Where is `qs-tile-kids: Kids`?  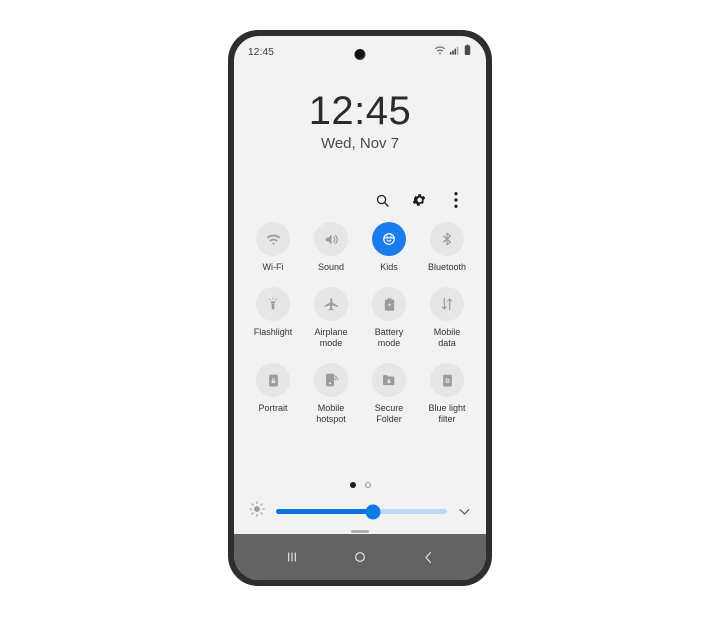
qs-tile-kids: Kids is located at coordinates (389, 247).